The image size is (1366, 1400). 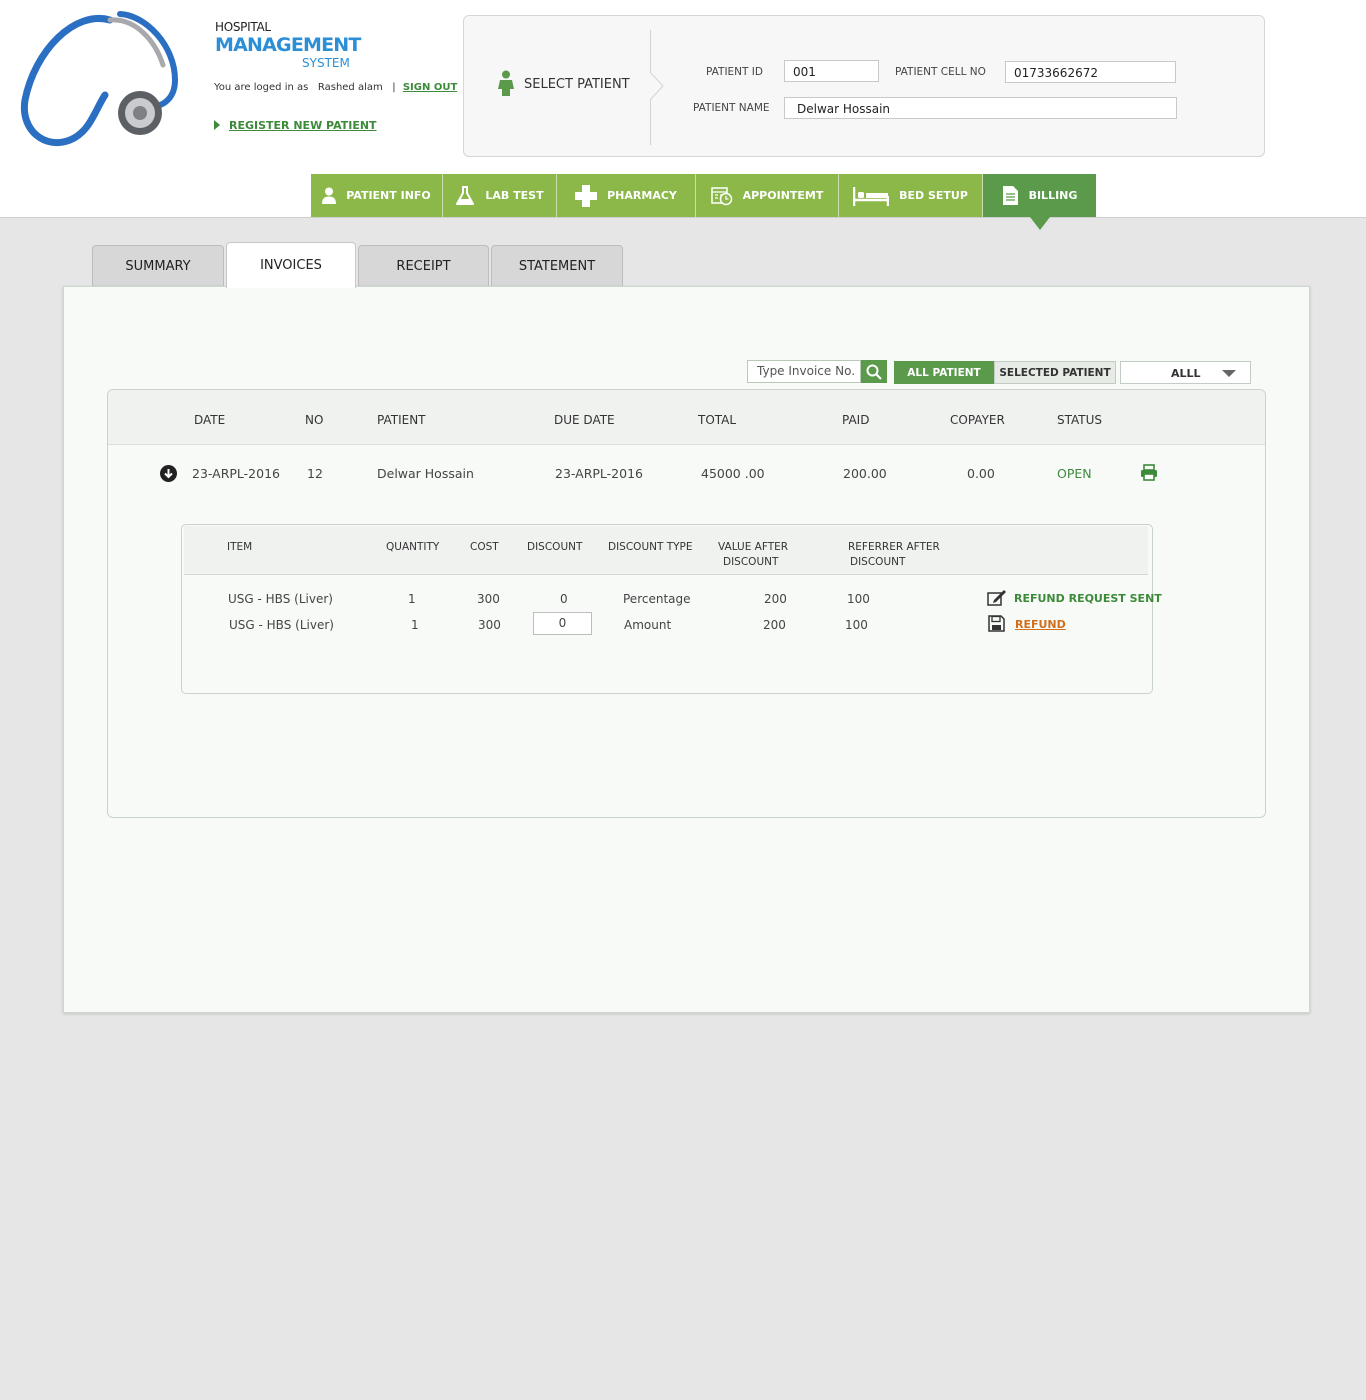 What do you see at coordinates (557, 266) in the screenshot?
I see `tab-statement: STATEMENT` at bounding box center [557, 266].